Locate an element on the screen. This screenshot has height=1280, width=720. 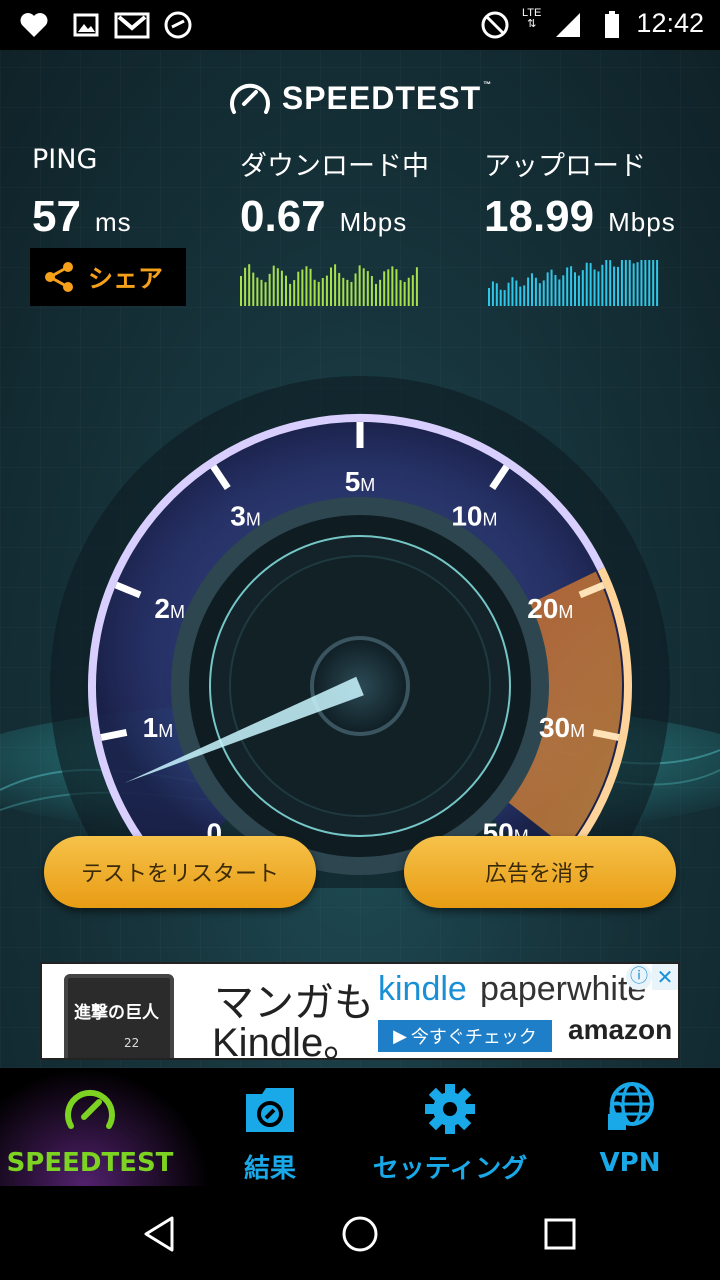
ad-cta-button: ▶ 今すぐチェック is located at coordinates (465, 1036).